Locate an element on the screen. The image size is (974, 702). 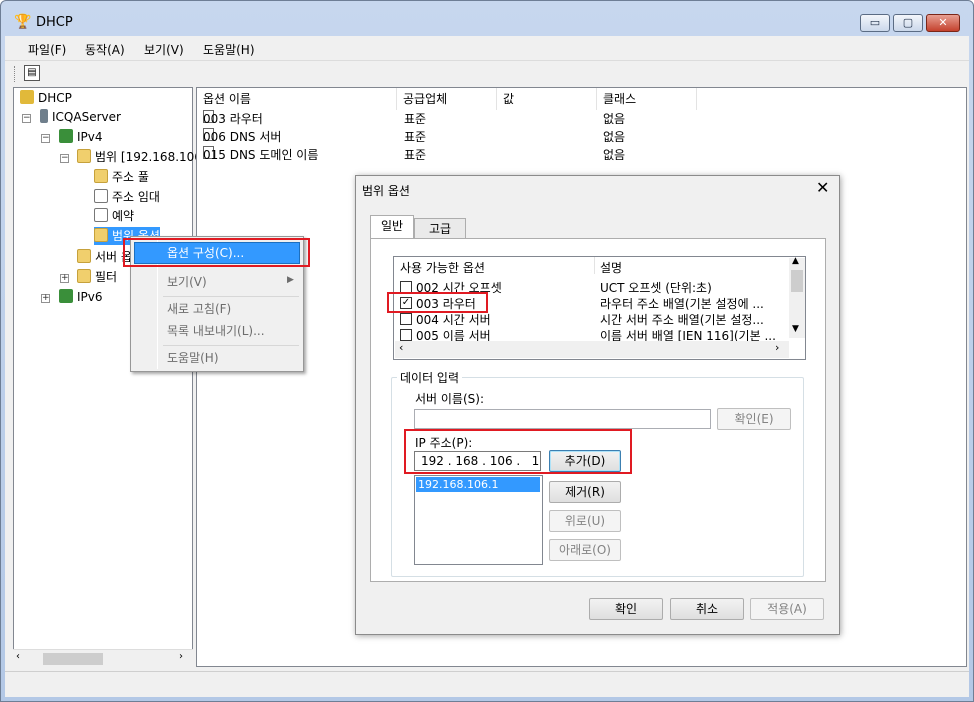
scroll-down-icon: ▼ is located at coordinates (795, 329).